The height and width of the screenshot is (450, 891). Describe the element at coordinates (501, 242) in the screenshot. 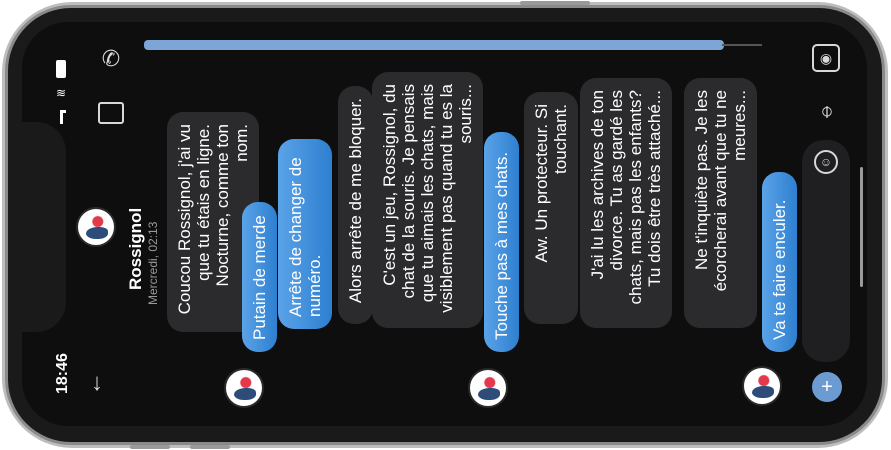

I see `message-bubble: Touche pas à mes chats.` at that location.